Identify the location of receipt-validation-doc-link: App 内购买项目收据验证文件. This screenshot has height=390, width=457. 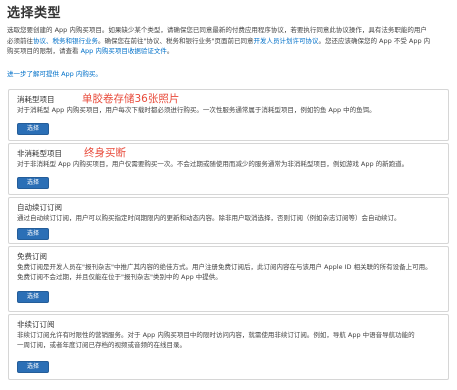
(124, 51).